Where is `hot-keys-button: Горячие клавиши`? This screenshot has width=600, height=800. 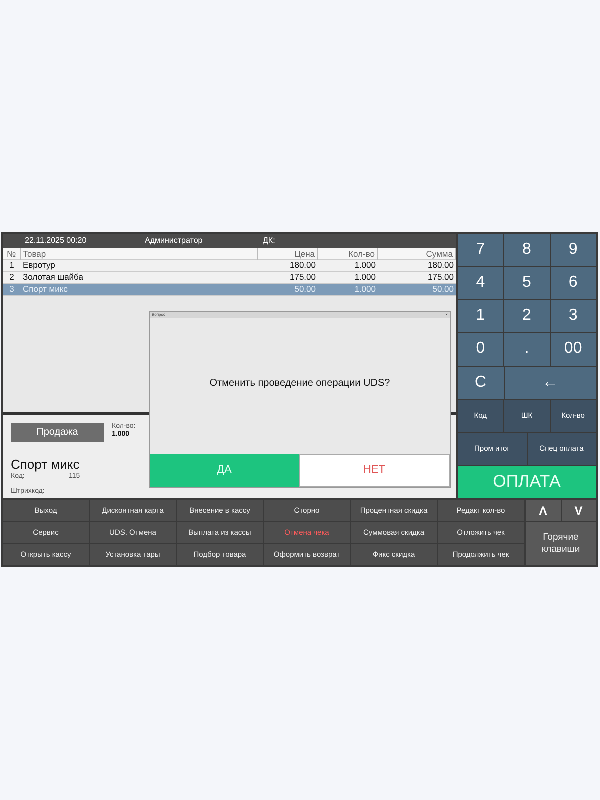
hot-keys-button: Горячие клавиши is located at coordinates (561, 543).